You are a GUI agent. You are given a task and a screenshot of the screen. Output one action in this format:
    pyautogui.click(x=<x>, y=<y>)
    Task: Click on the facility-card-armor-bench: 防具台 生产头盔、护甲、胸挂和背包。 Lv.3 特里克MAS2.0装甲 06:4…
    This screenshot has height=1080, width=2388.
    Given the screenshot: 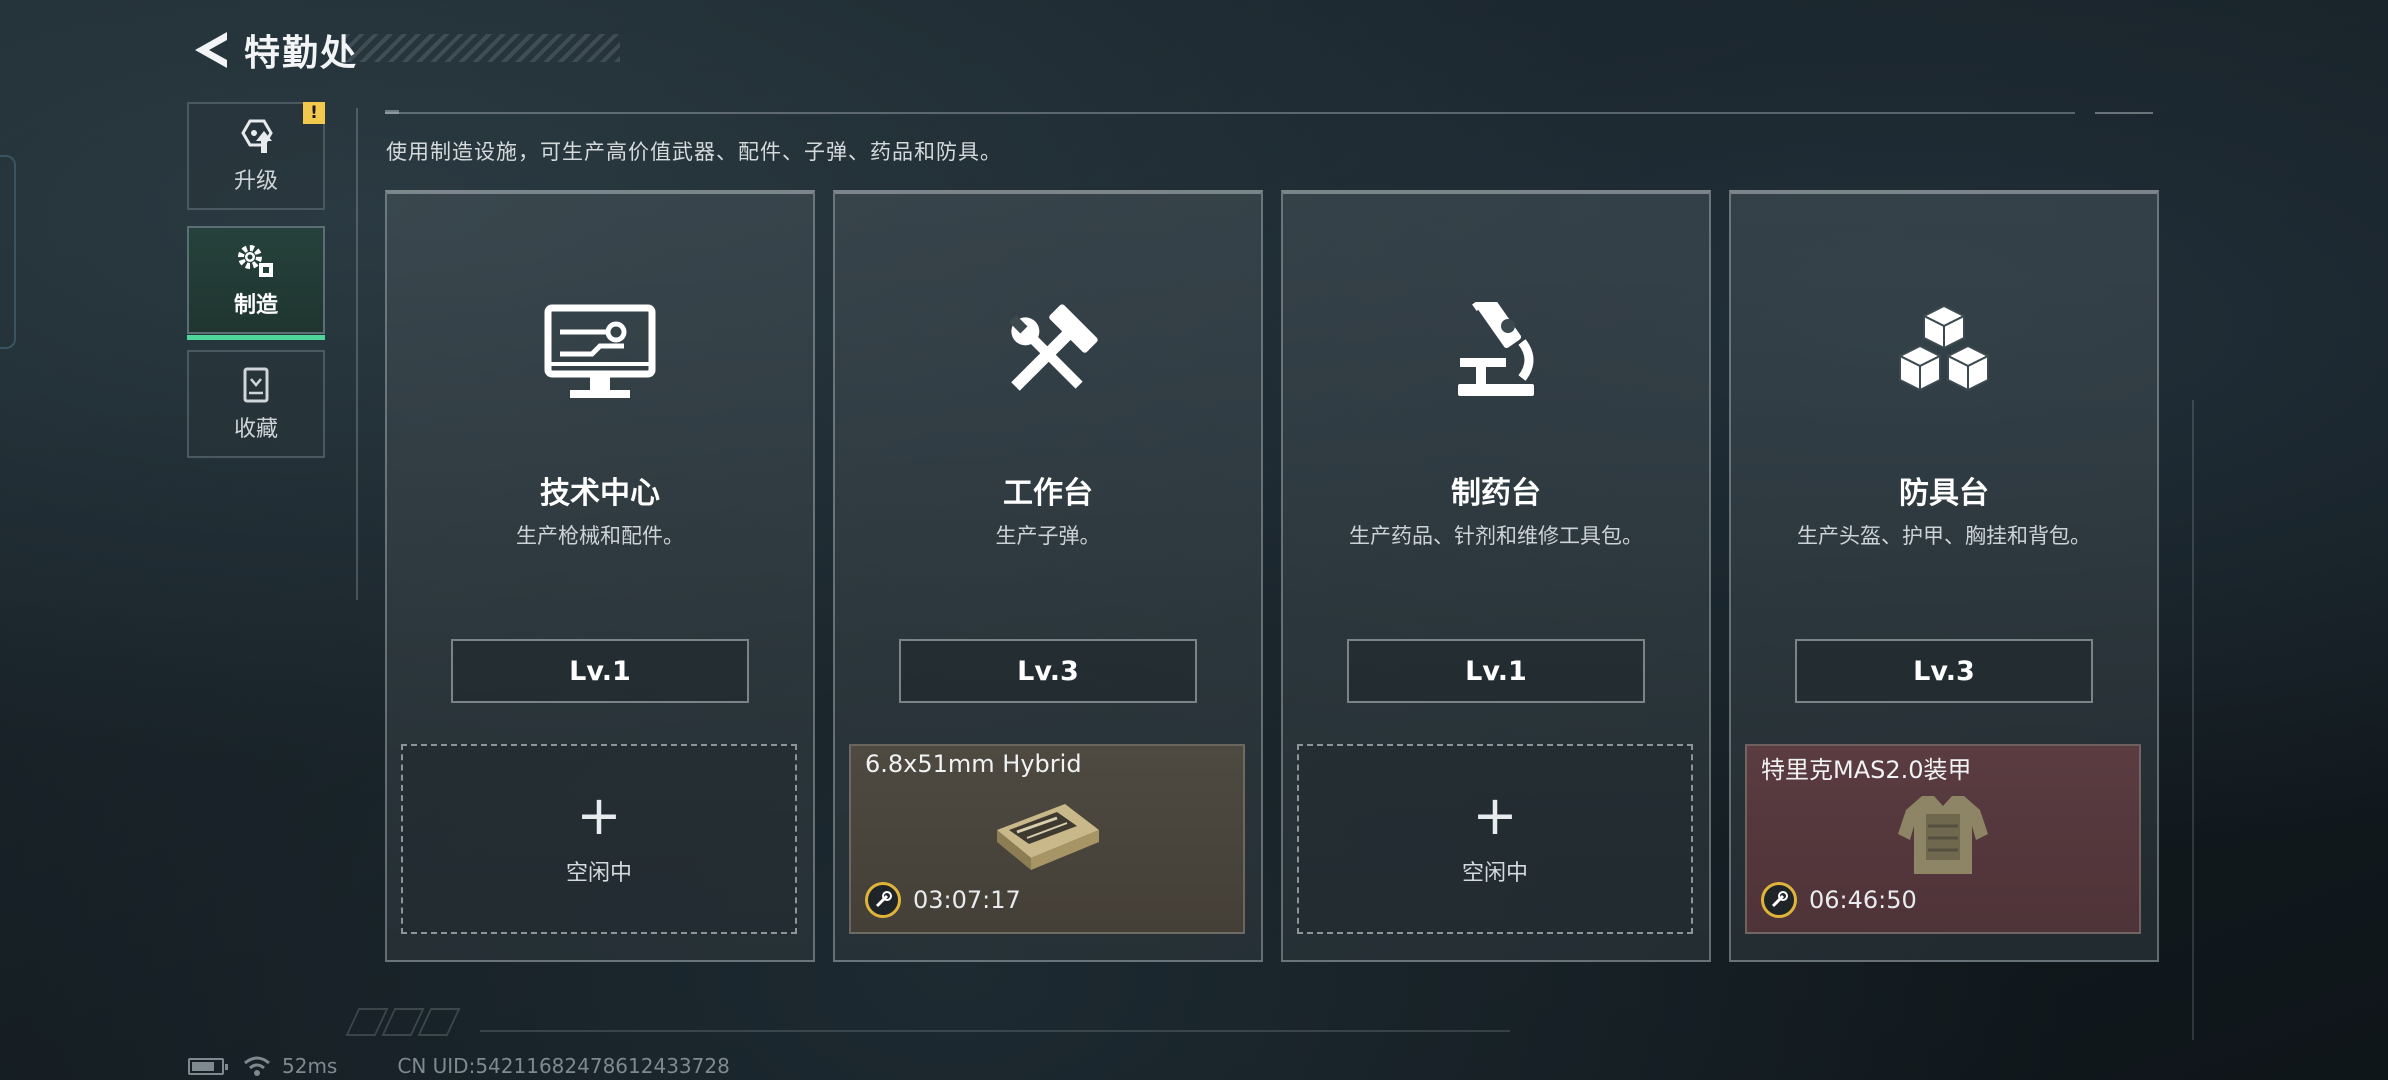 What is the action you would take?
    pyautogui.click(x=1944, y=576)
    